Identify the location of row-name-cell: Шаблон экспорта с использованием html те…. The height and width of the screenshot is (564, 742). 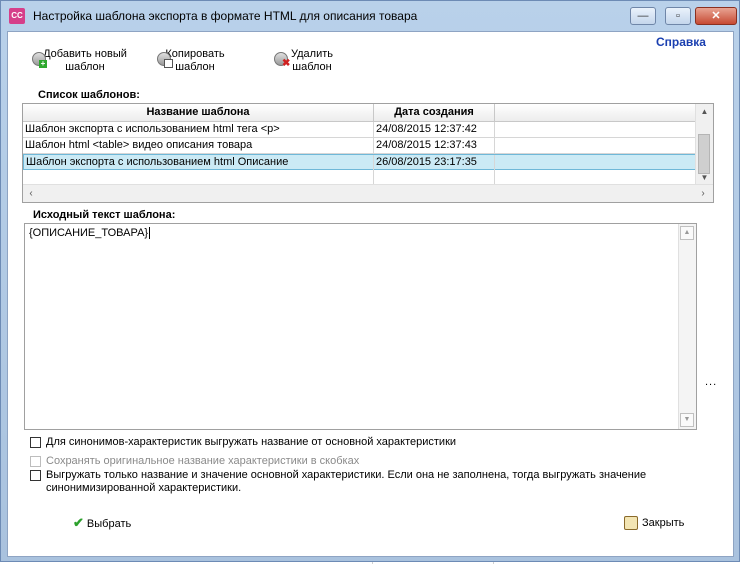
(198, 129).